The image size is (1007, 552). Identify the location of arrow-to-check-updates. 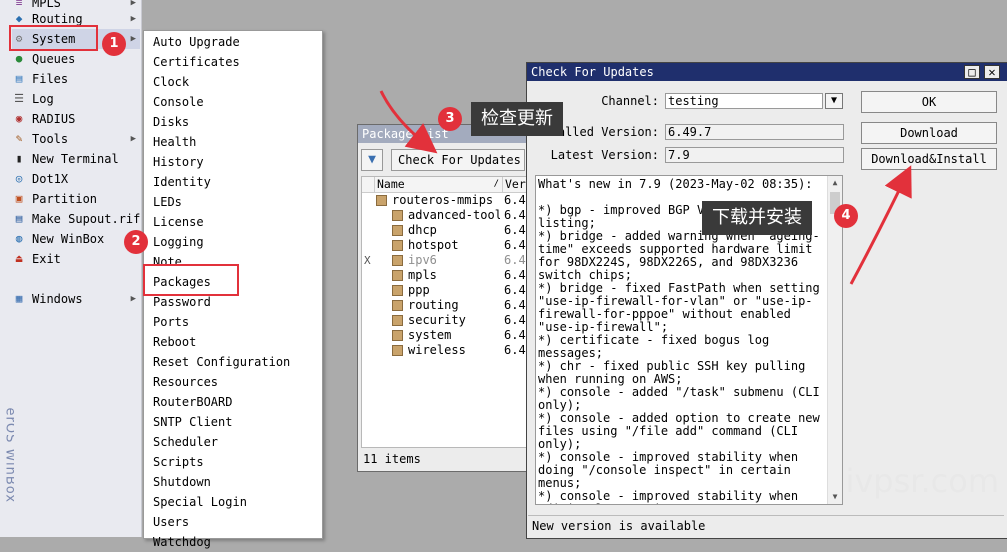
(408, 122).